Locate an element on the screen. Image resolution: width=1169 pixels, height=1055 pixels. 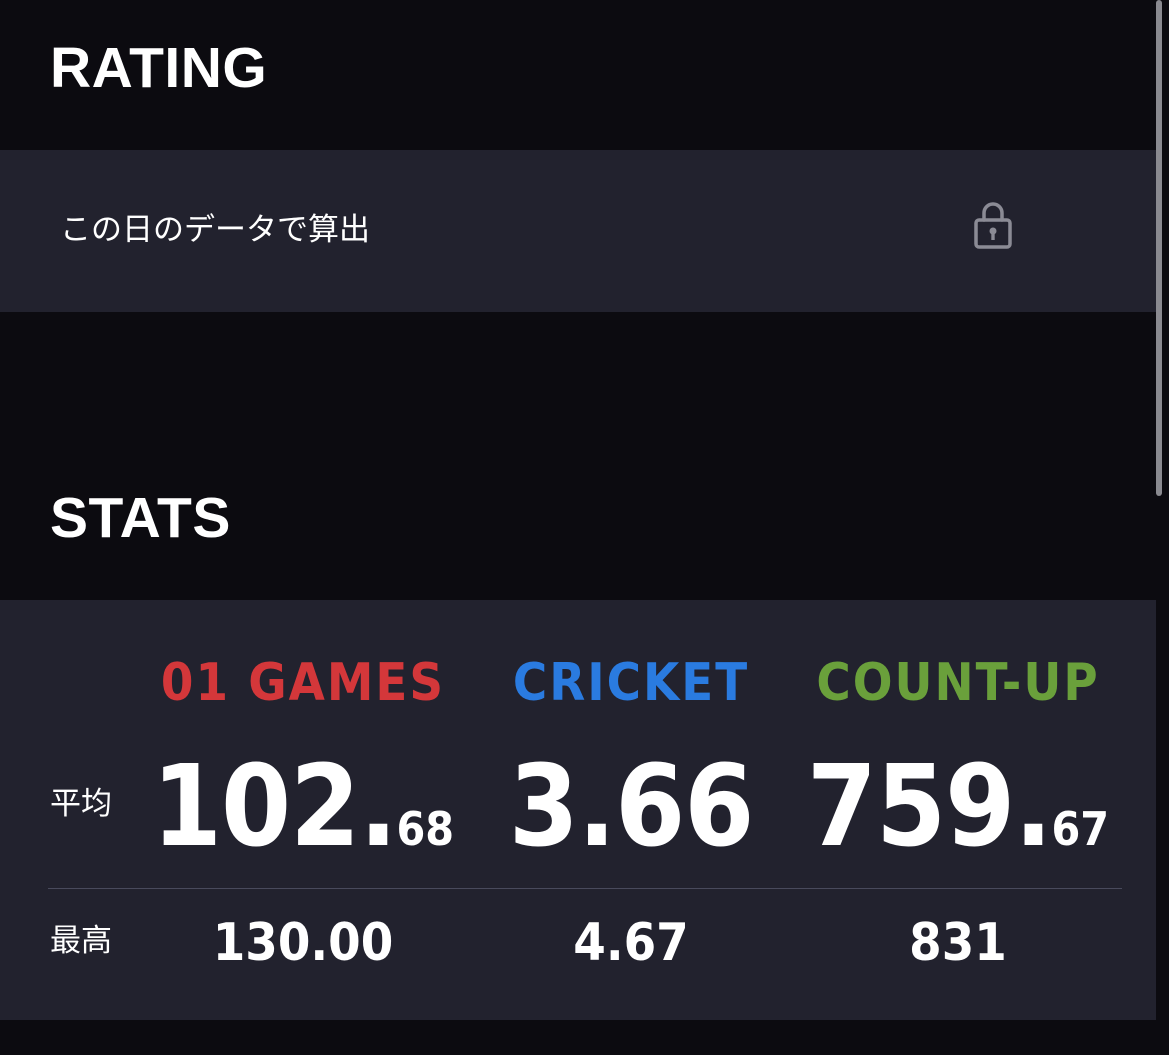
average-int-01-games: 102. is located at coordinates (274, 807).